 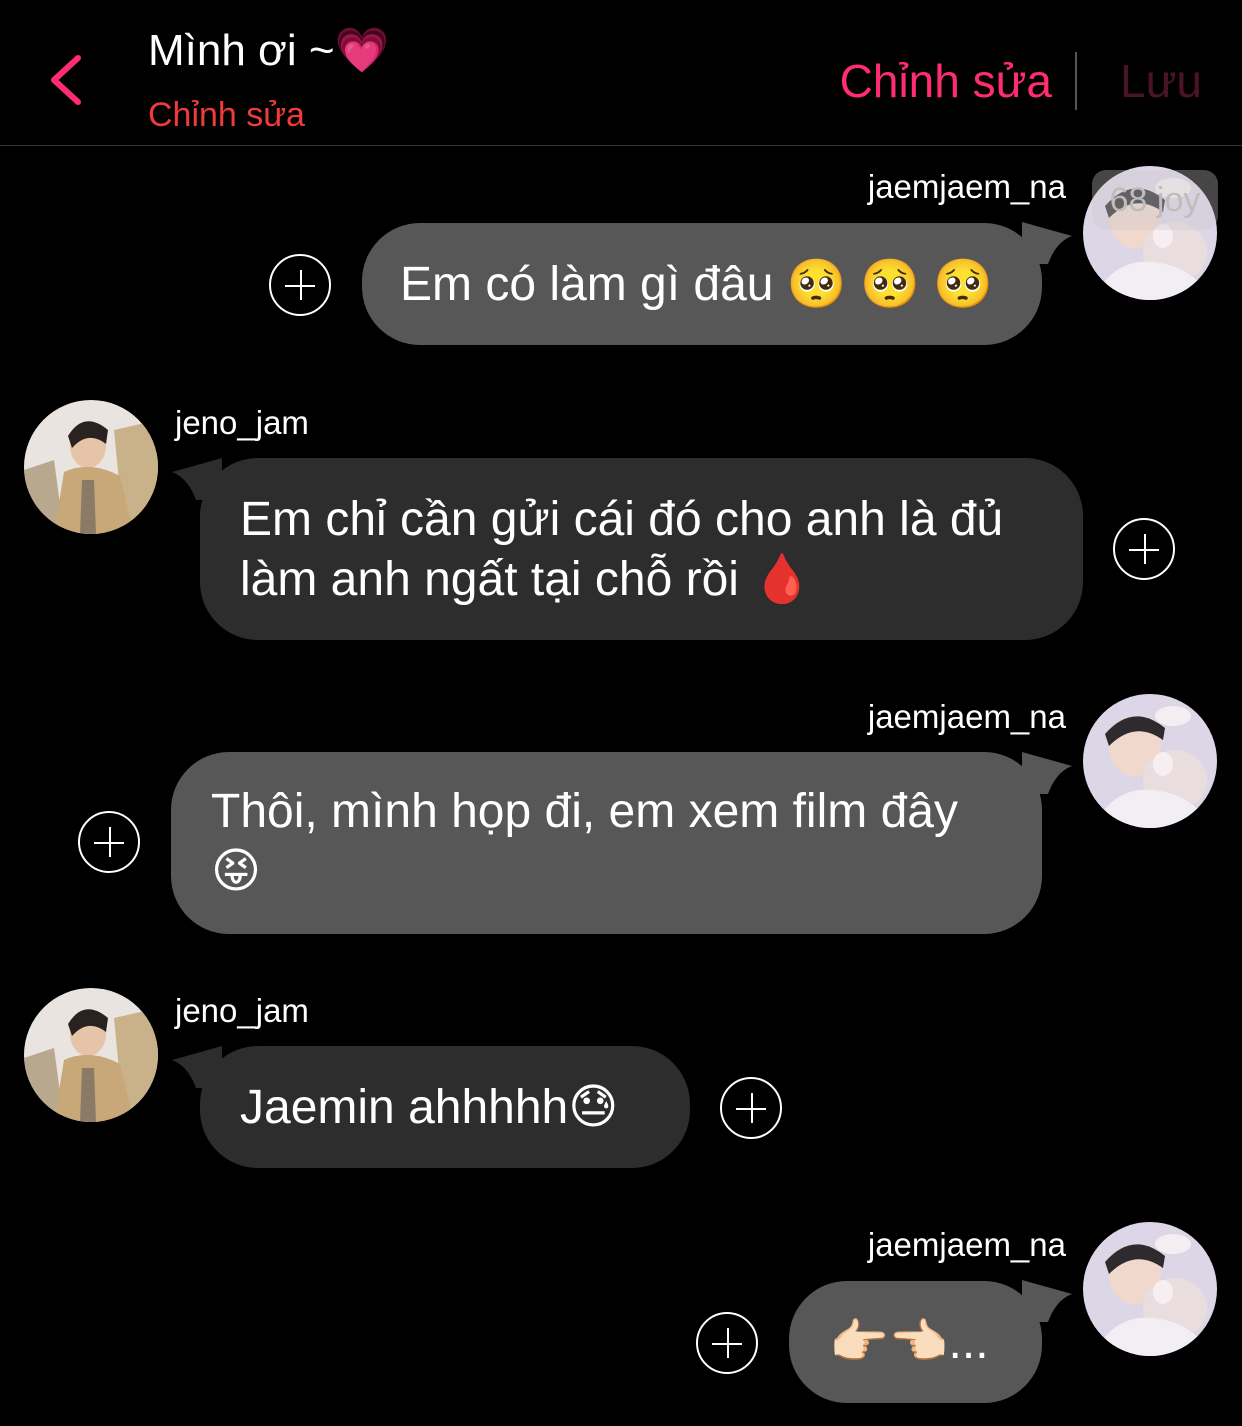 I want to click on chevron-left-icon, so click(x=68, y=80).